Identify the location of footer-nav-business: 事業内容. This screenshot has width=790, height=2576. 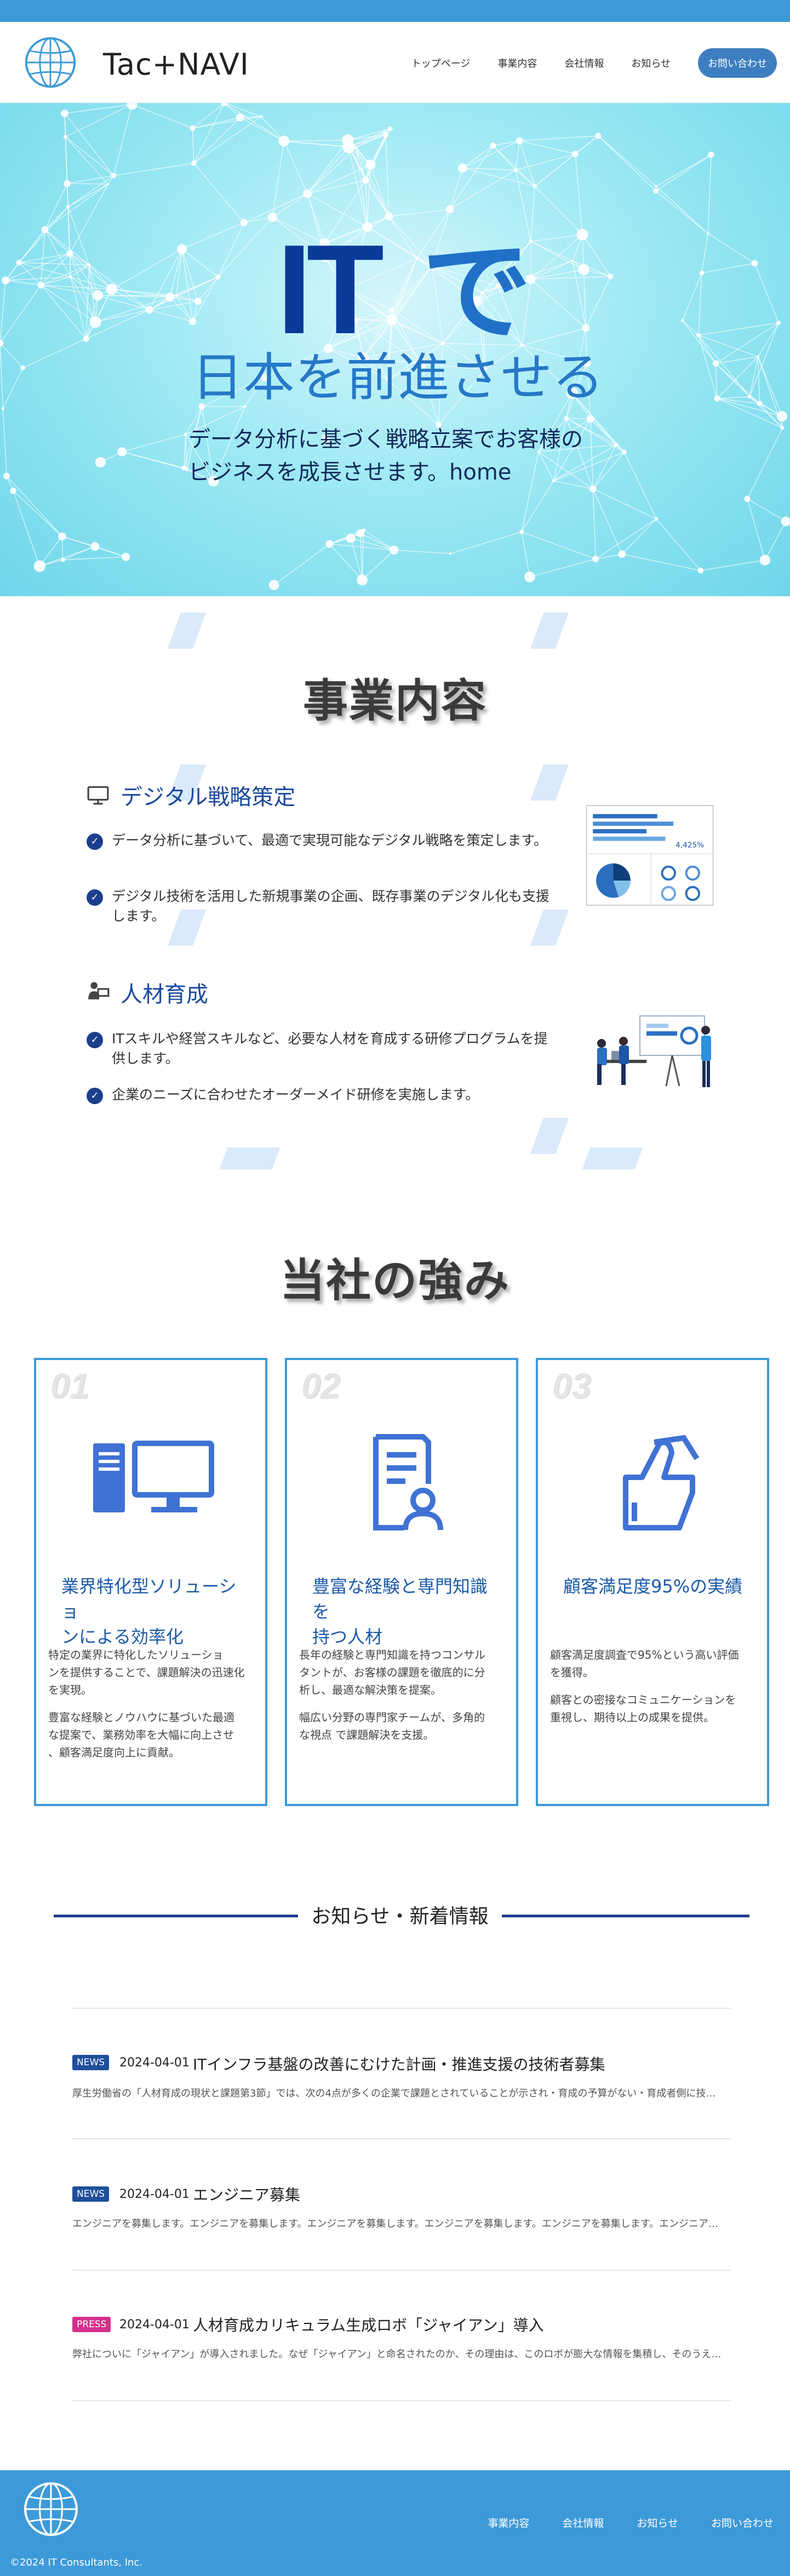
(508, 2522).